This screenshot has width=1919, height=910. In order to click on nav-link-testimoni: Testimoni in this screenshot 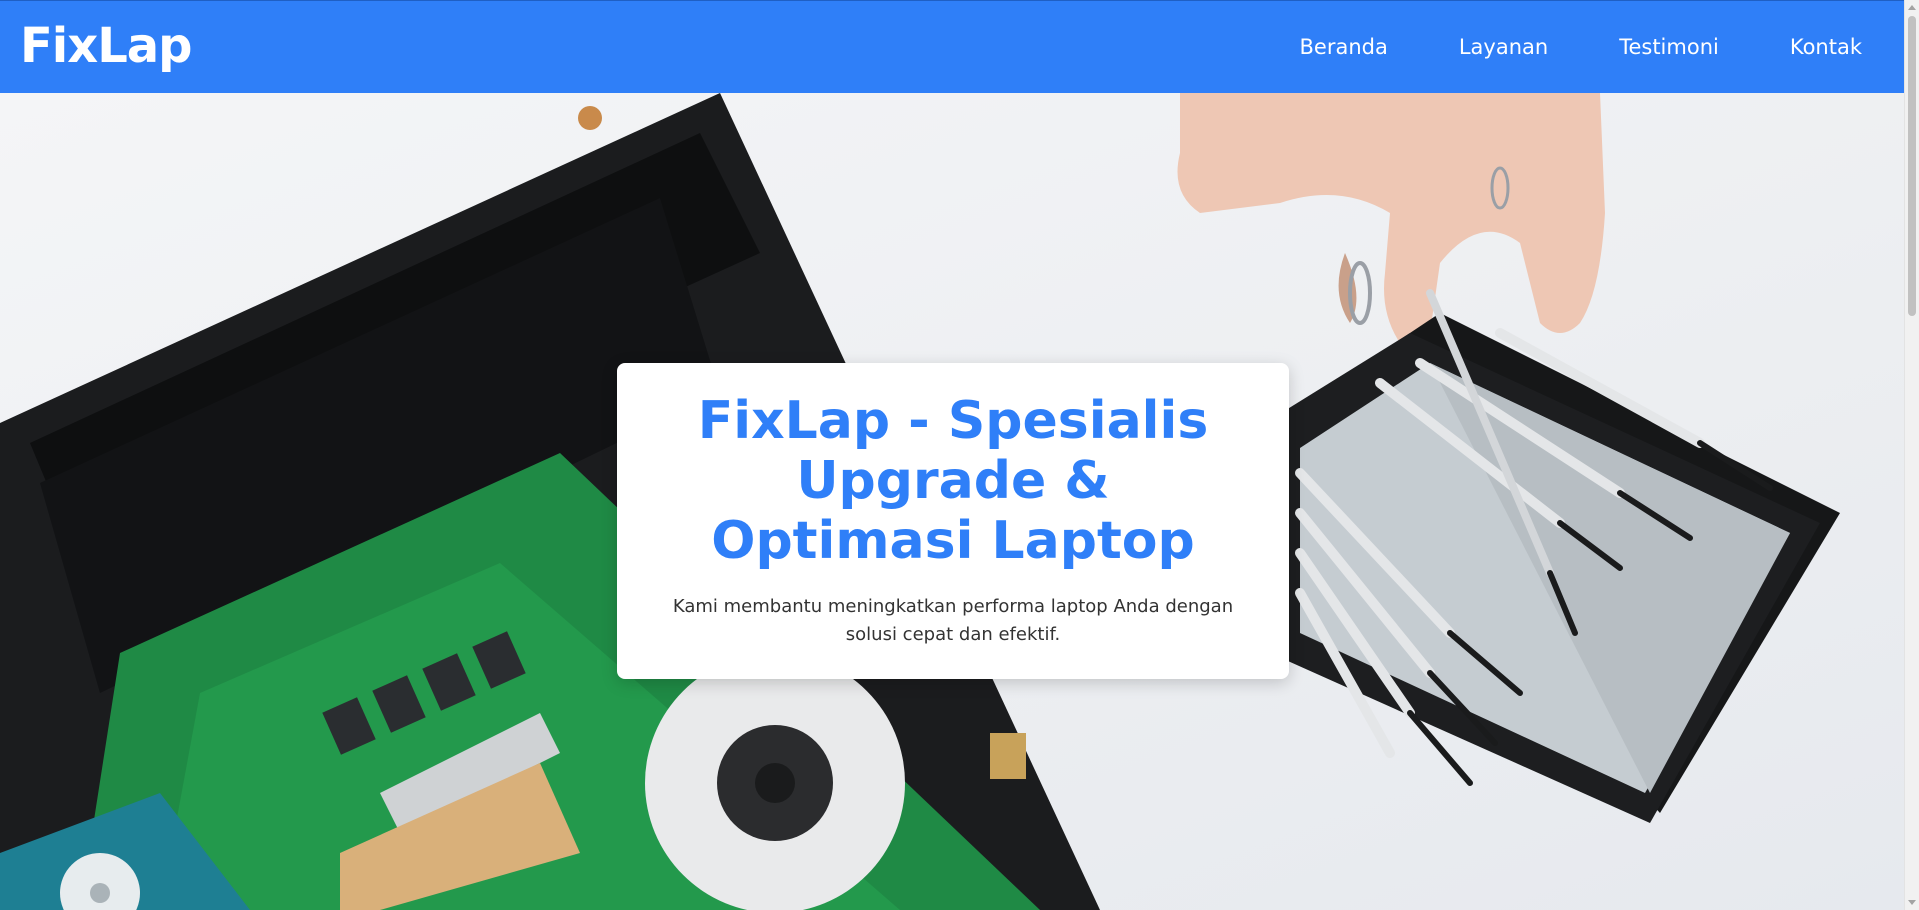, I will do `click(1669, 47)`.